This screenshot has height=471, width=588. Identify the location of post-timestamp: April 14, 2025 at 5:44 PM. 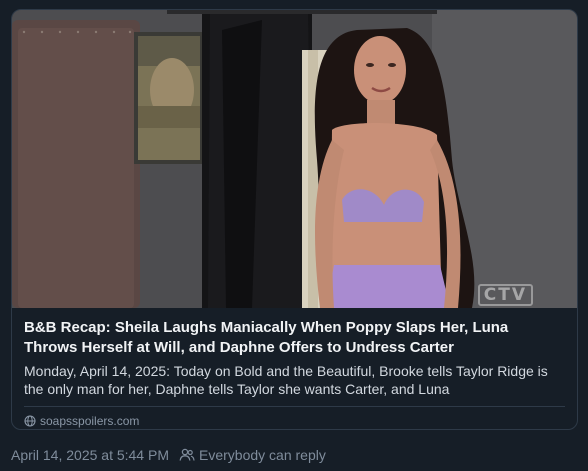
(90, 455).